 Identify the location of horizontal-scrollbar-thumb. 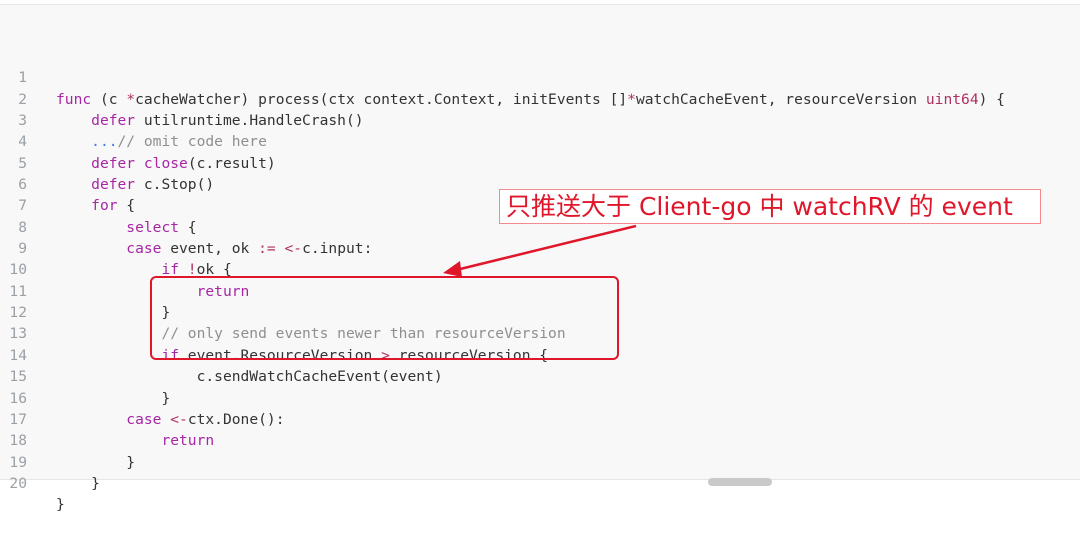
(740, 482).